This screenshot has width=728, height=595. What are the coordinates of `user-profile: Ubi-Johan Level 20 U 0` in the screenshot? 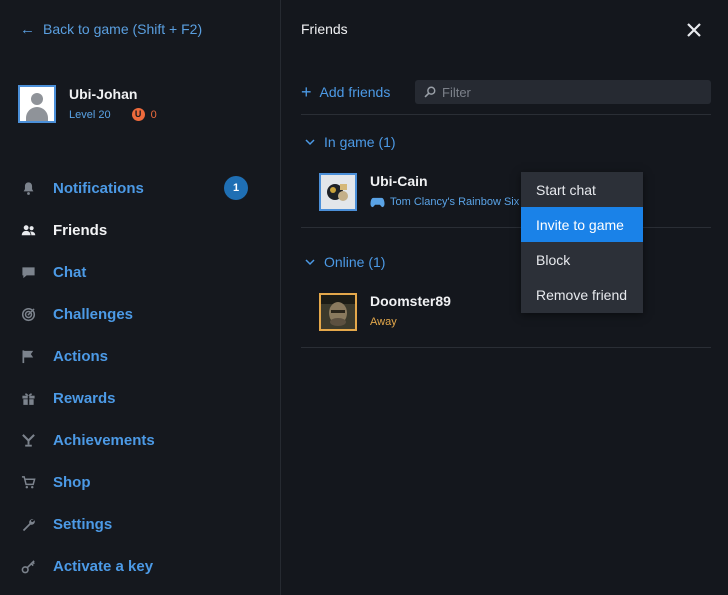 It's located at (87, 104).